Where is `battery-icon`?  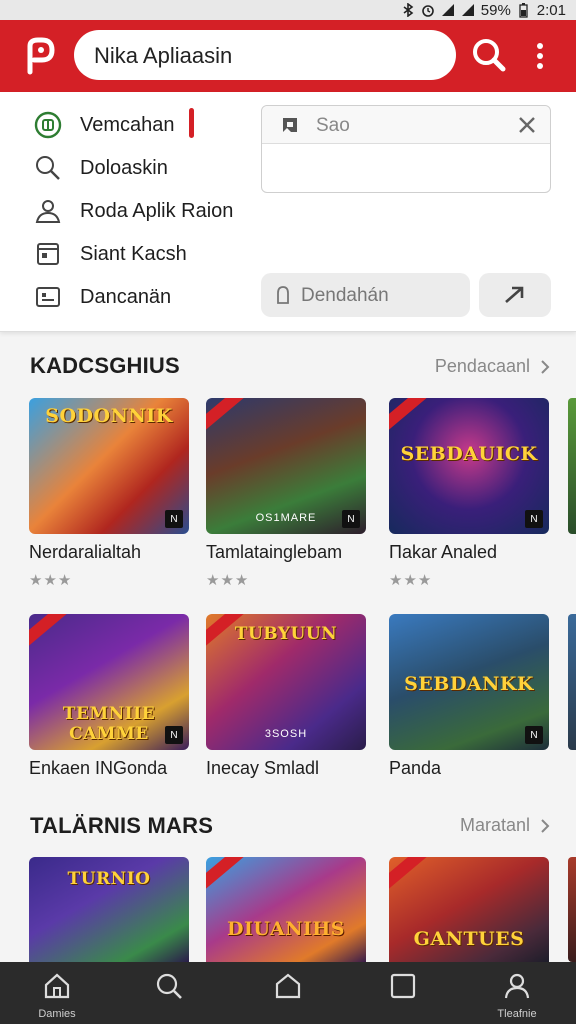
battery-icon is located at coordinates (524, 10).